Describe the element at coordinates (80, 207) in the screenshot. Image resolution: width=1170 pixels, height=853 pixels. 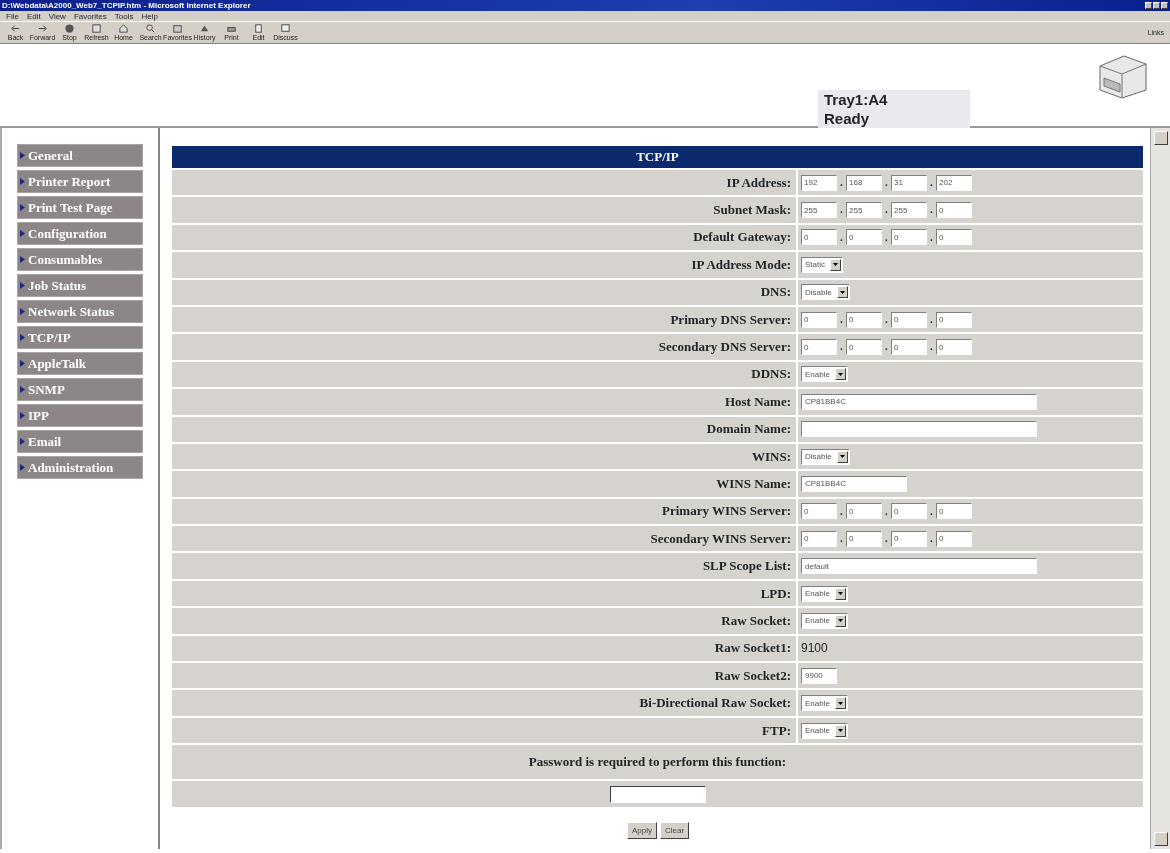
I see `sidebar-item: Print Test Page` at that location.